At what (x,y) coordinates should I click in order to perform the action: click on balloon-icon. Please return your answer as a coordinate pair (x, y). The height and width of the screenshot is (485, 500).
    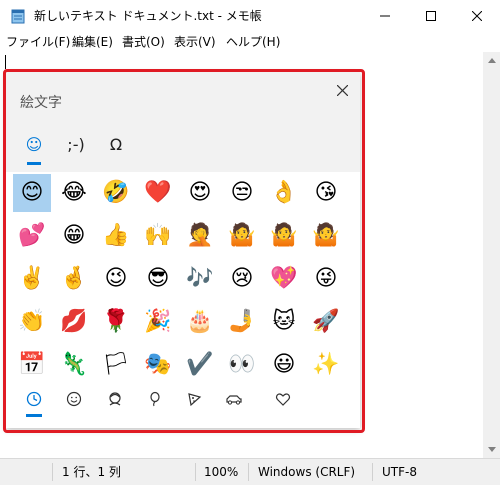
    Looking at the image, I should click on (155, 399).